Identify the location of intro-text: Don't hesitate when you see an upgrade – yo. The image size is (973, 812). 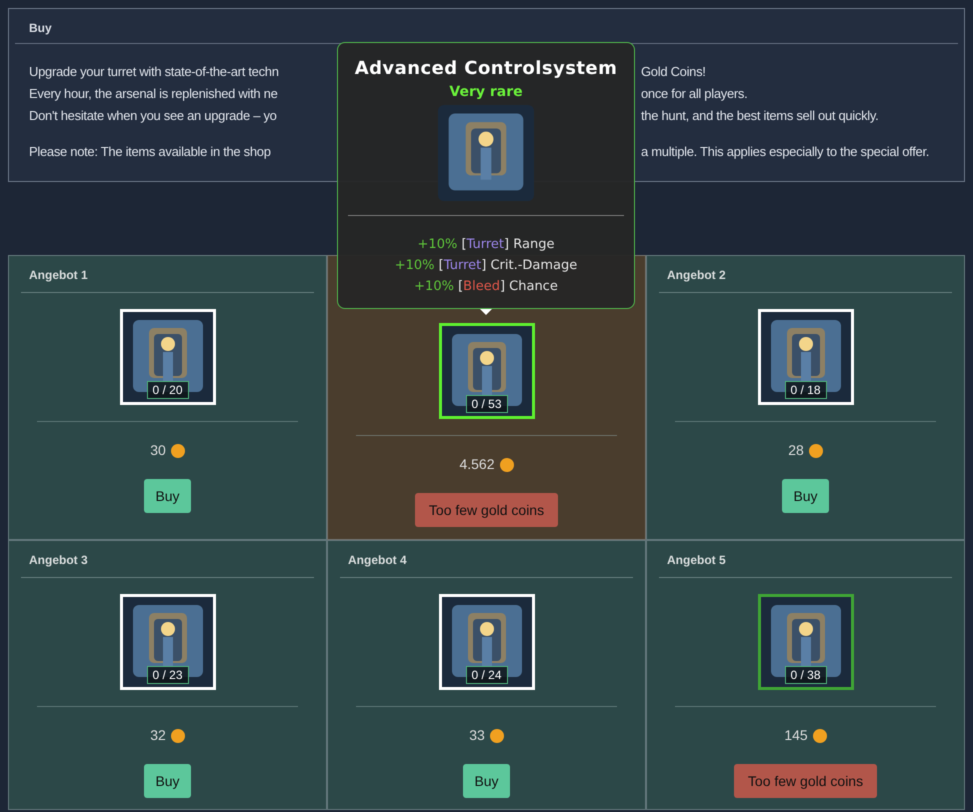
(153, 116).